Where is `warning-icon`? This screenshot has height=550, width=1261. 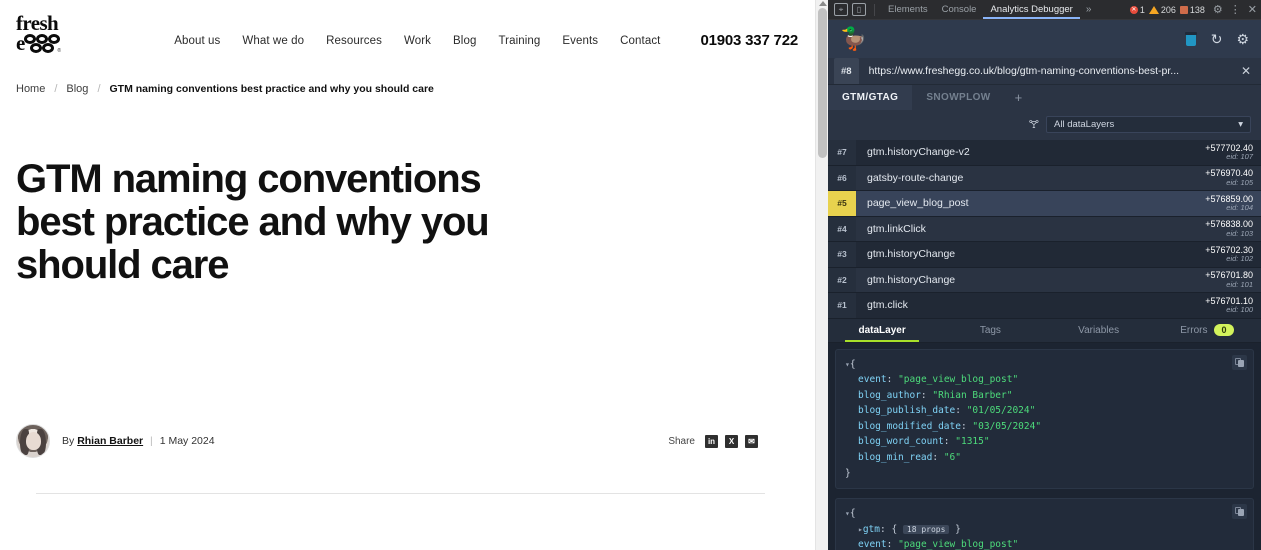
warning-icon is located at coordinates (1153, 9).